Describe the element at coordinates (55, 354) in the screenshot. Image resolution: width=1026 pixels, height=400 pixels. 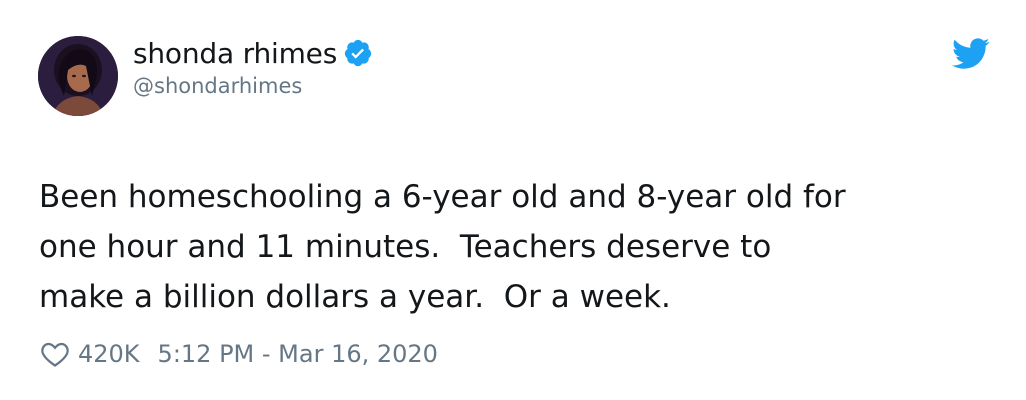
I see `heart-outline-icon` at that location.